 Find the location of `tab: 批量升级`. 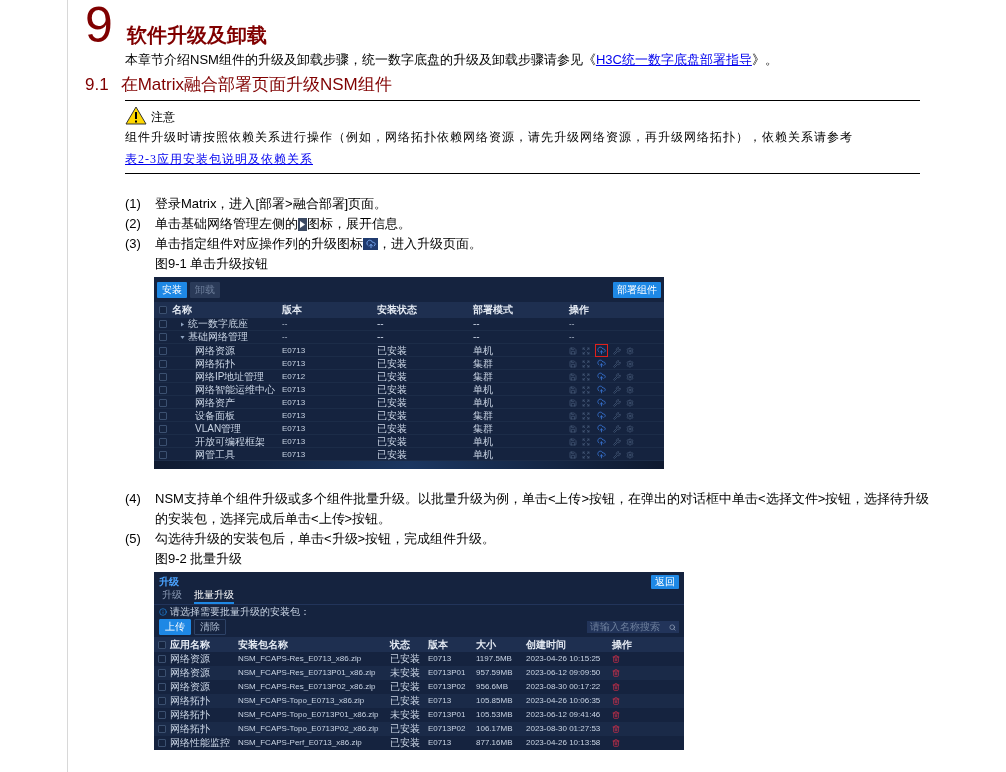

tab: 批量升级 is located at coordinates (214, 596).